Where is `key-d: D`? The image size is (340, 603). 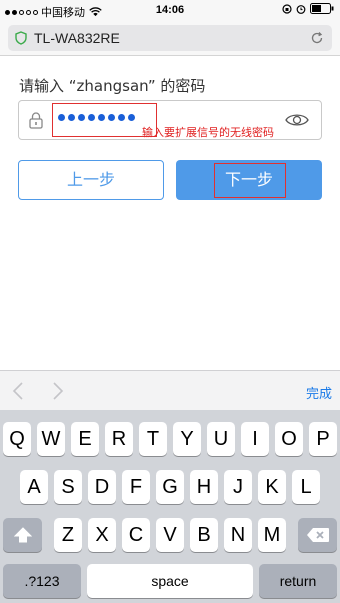
key-d: D is located at coordinates (102, 487).